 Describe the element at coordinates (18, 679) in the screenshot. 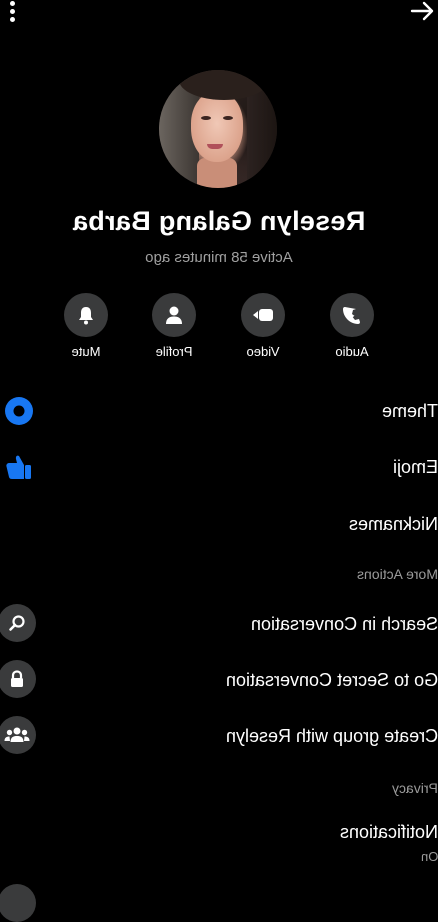

I see `lock-icon` at that location.